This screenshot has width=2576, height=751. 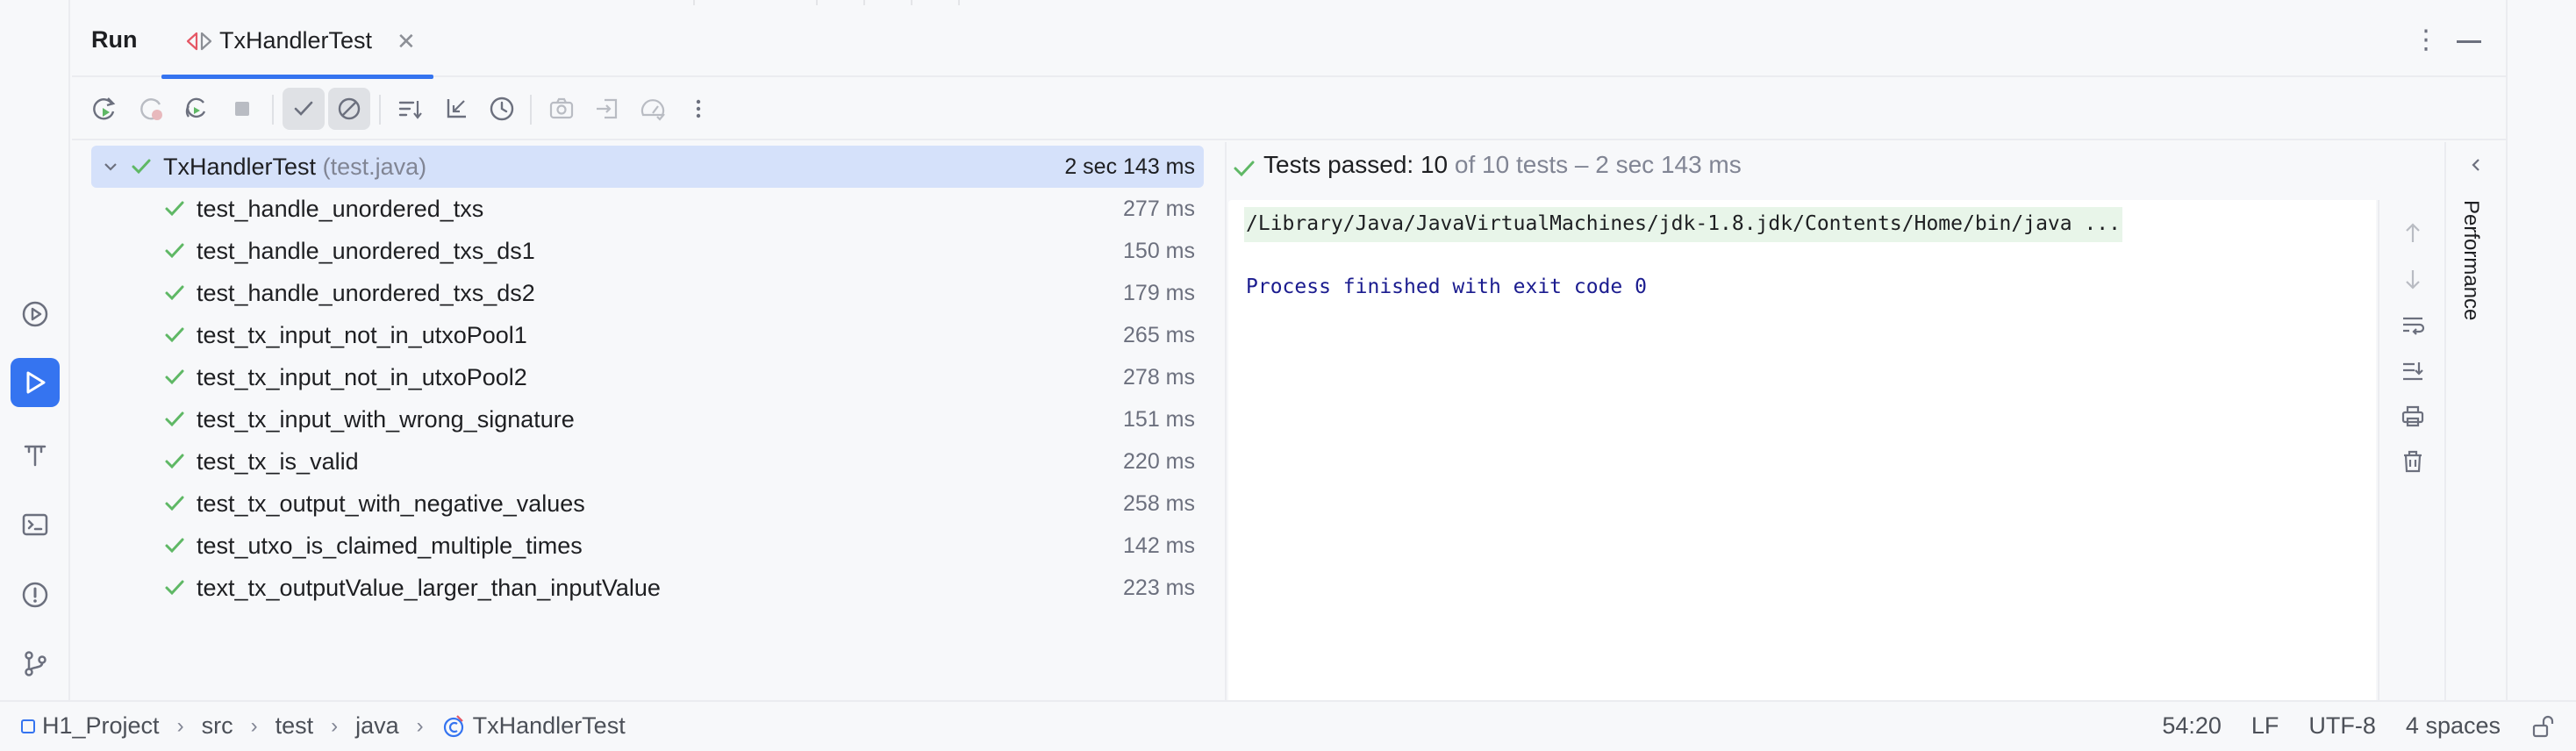 I want to click on test-row: test_tx_input_with_wrong_signature 151 ms, so click(x=647, y=419).